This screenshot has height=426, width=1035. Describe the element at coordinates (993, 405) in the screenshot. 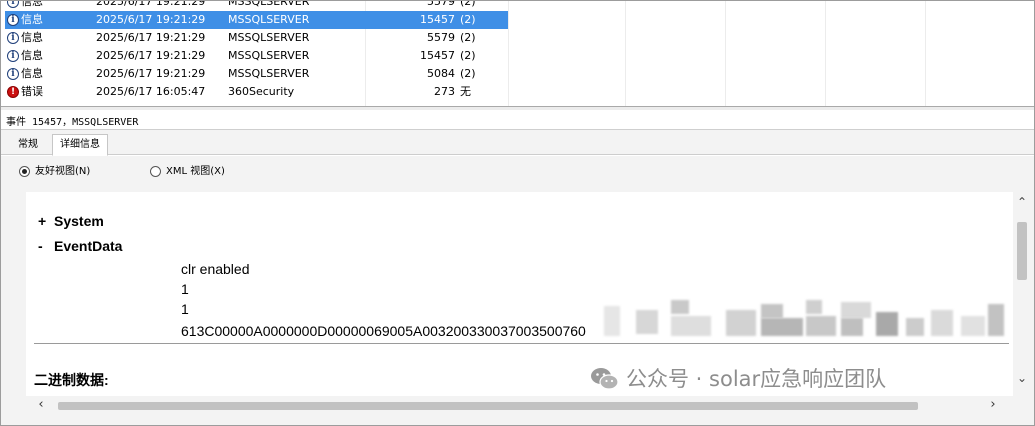

I see `chevron-right-icon: ›` at that location.